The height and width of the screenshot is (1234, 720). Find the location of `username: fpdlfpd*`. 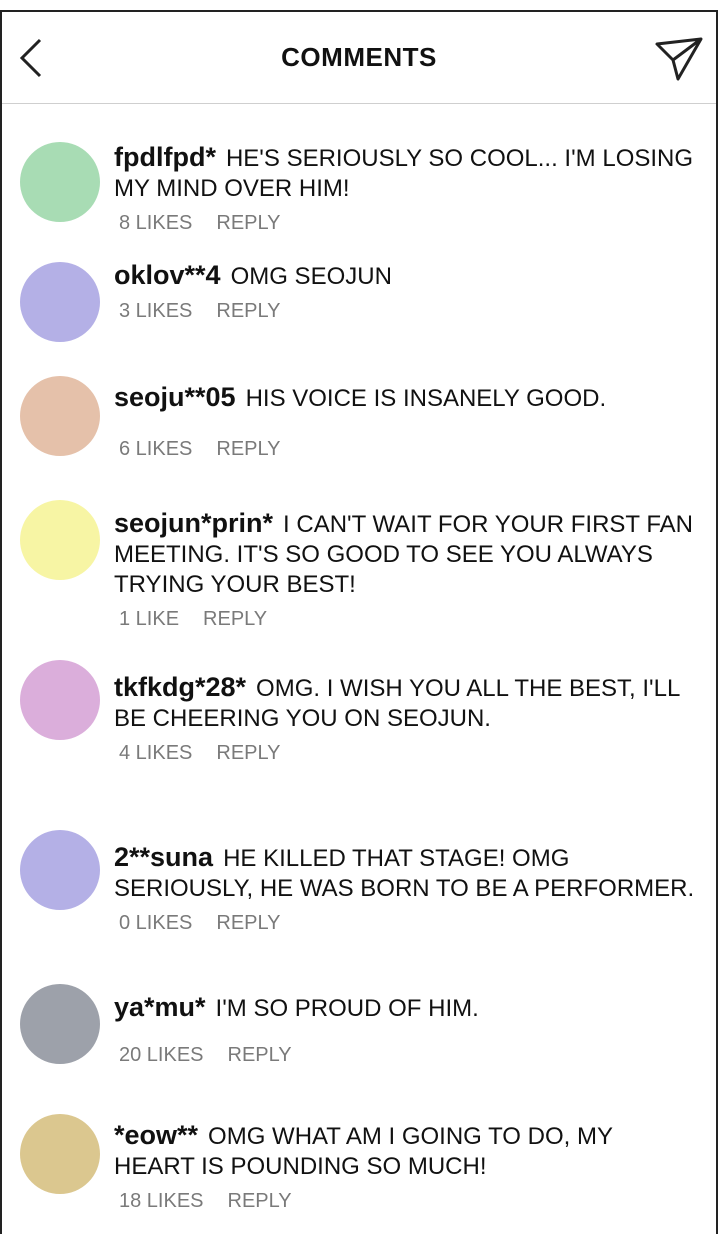

username: fpdlfpd* is located at coordinates (165, 157).